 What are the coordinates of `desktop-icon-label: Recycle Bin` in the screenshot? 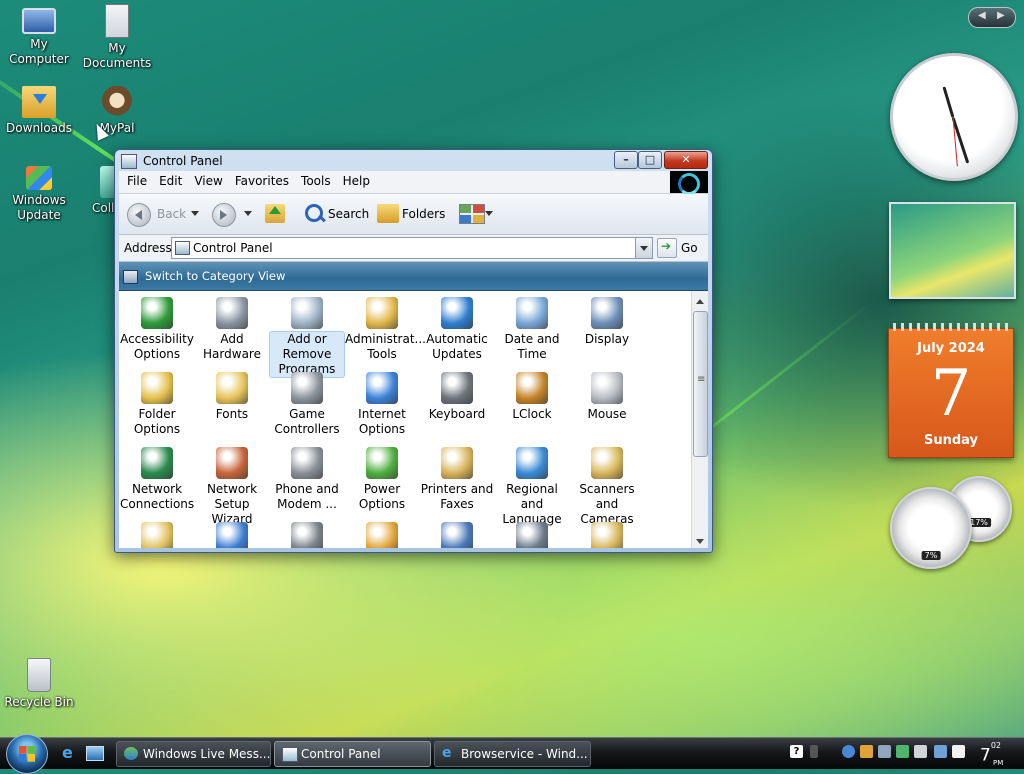 It's located at (39, 702).